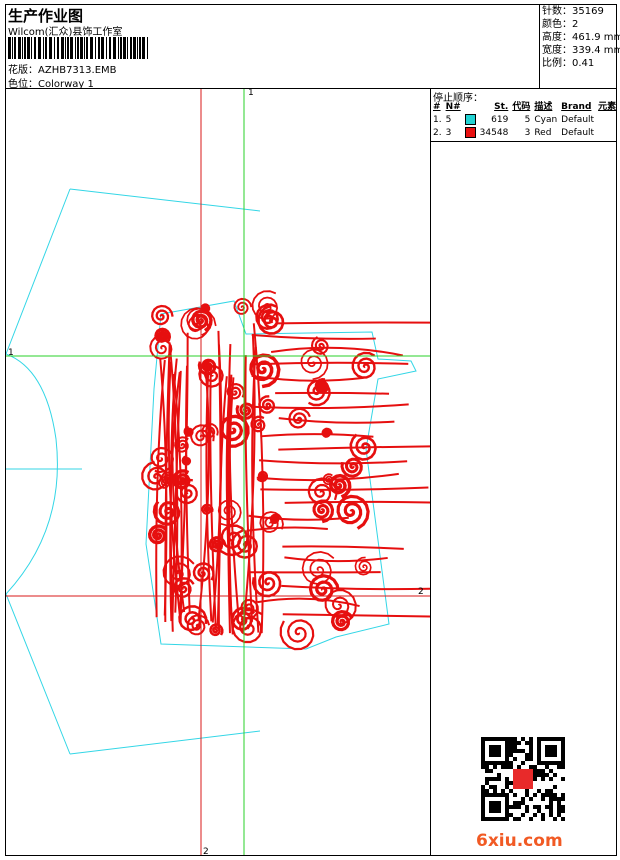 Image resolution: width=620 pixels, height=860 pixels. What do you see at coordinates (501, 107) in the screenshot?
I see `col-st: St.` at bounding box center [501, 107].